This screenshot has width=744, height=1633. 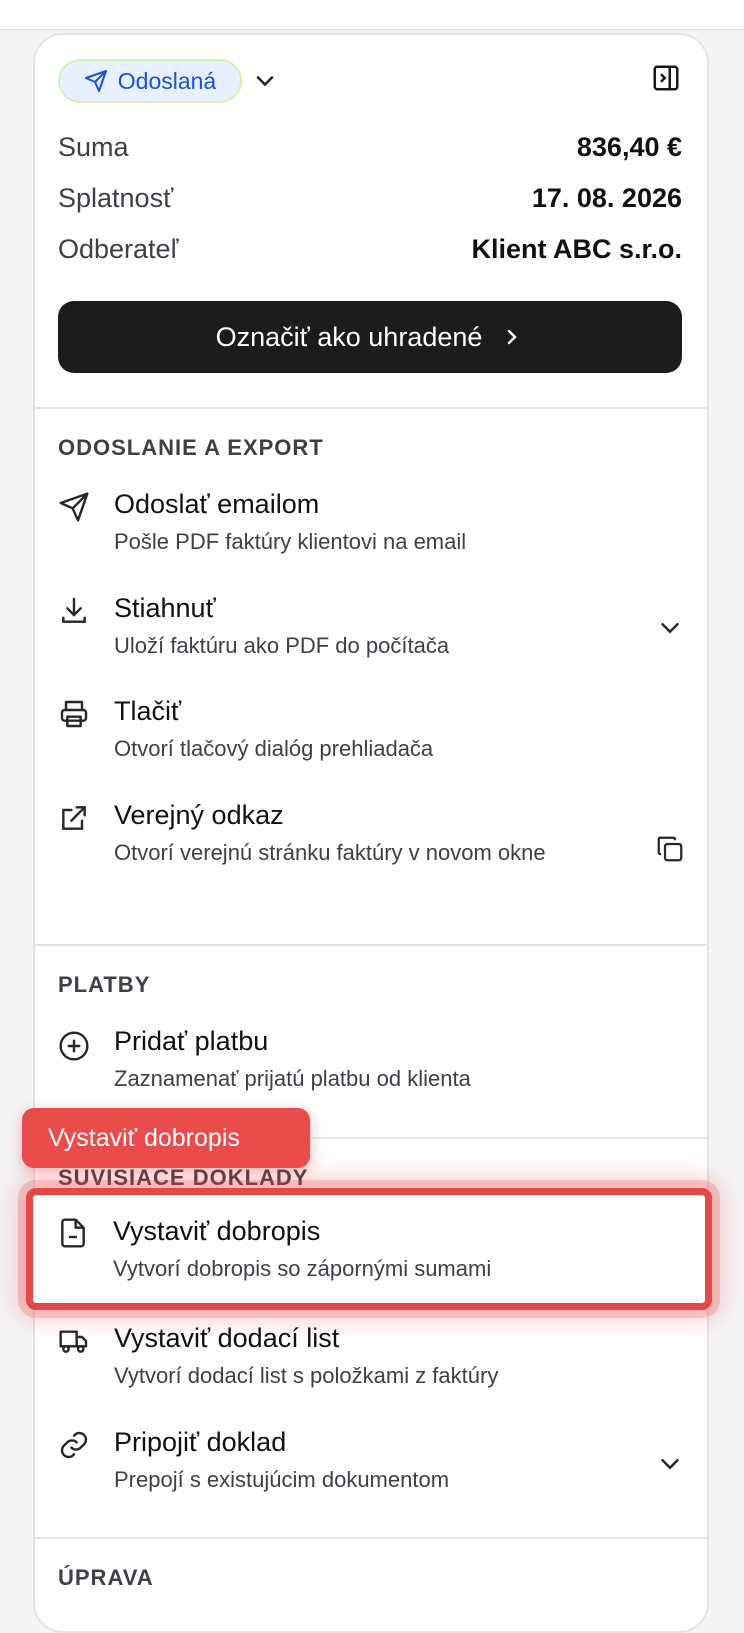 What do you see at coordinates (290, 541) in the screenshot?
I see `item-description: Pošle PDF faktúry klientovi na email` at bounding box center [290, 541].